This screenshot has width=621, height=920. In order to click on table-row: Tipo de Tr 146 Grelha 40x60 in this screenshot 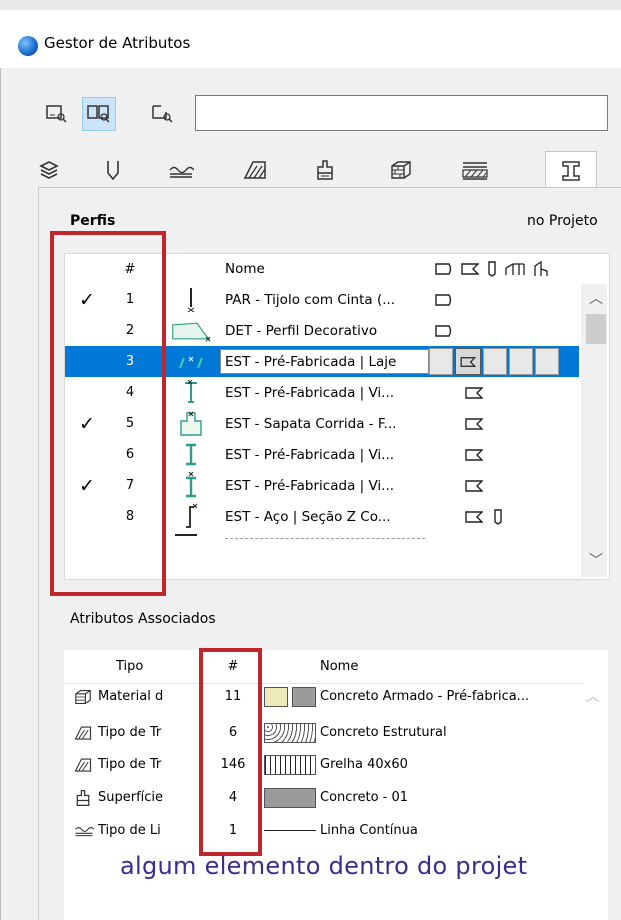, I will do `click(324, 764)`.